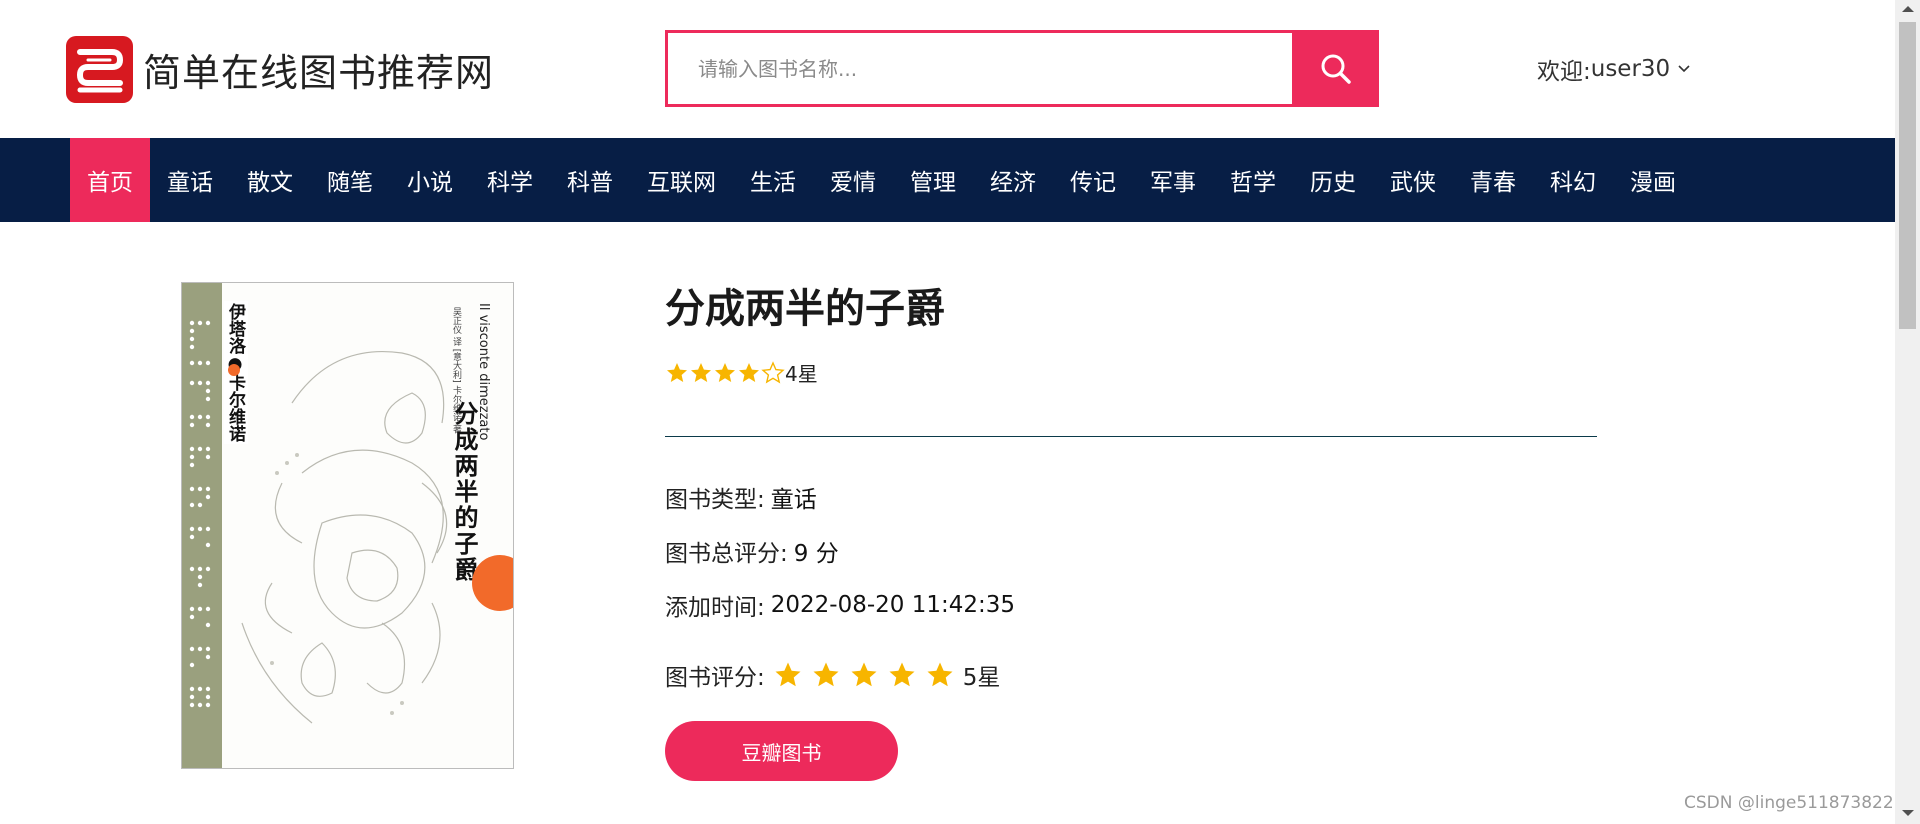 Image resolution: width=1920 pixels, height=824 pixels. Describe the element at coordinates (1564, 72) in the screenshot. I see `greeting-label: 欢迎:` at that location.